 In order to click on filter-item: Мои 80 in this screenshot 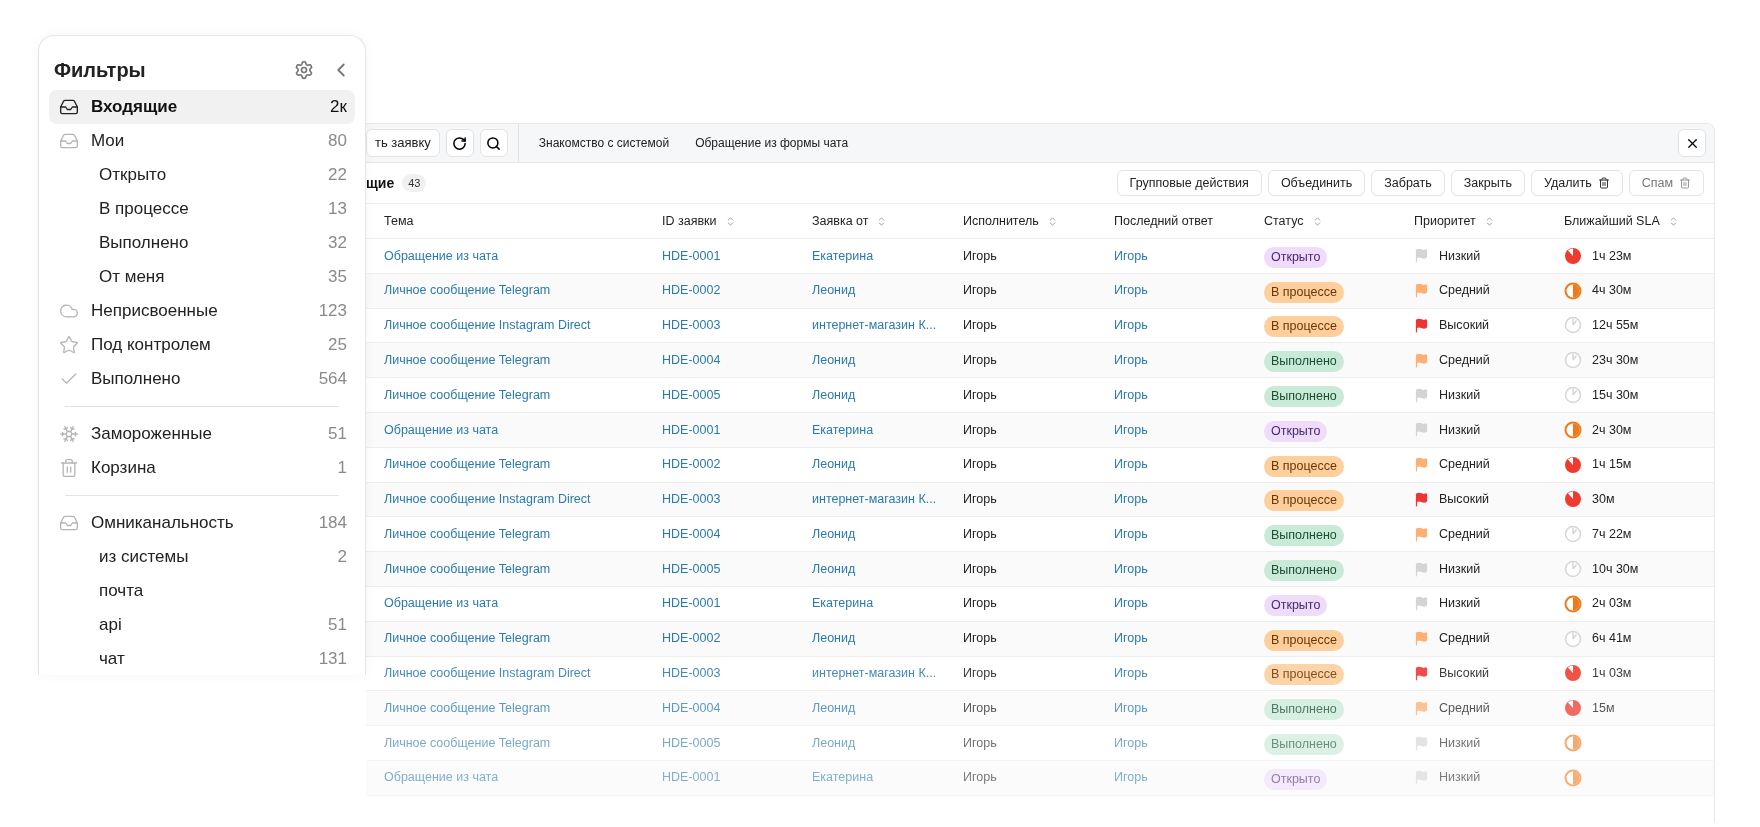, I will do `click(202, 141)`.